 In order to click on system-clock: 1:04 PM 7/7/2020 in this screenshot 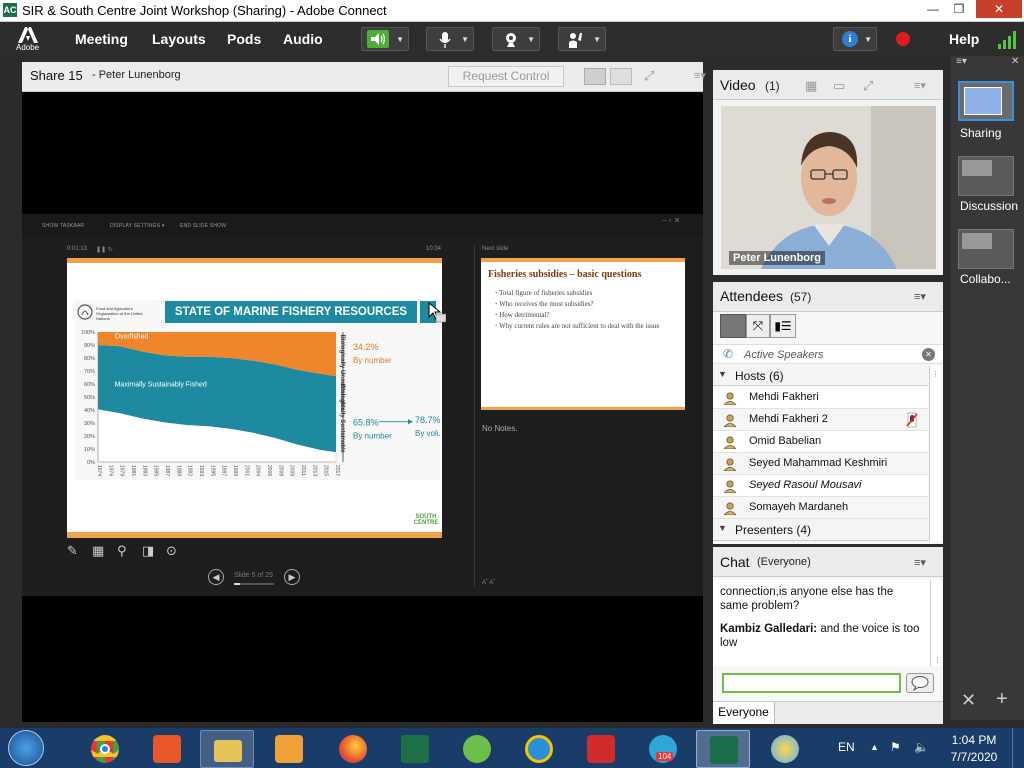, I will do `click(974, 748)`.